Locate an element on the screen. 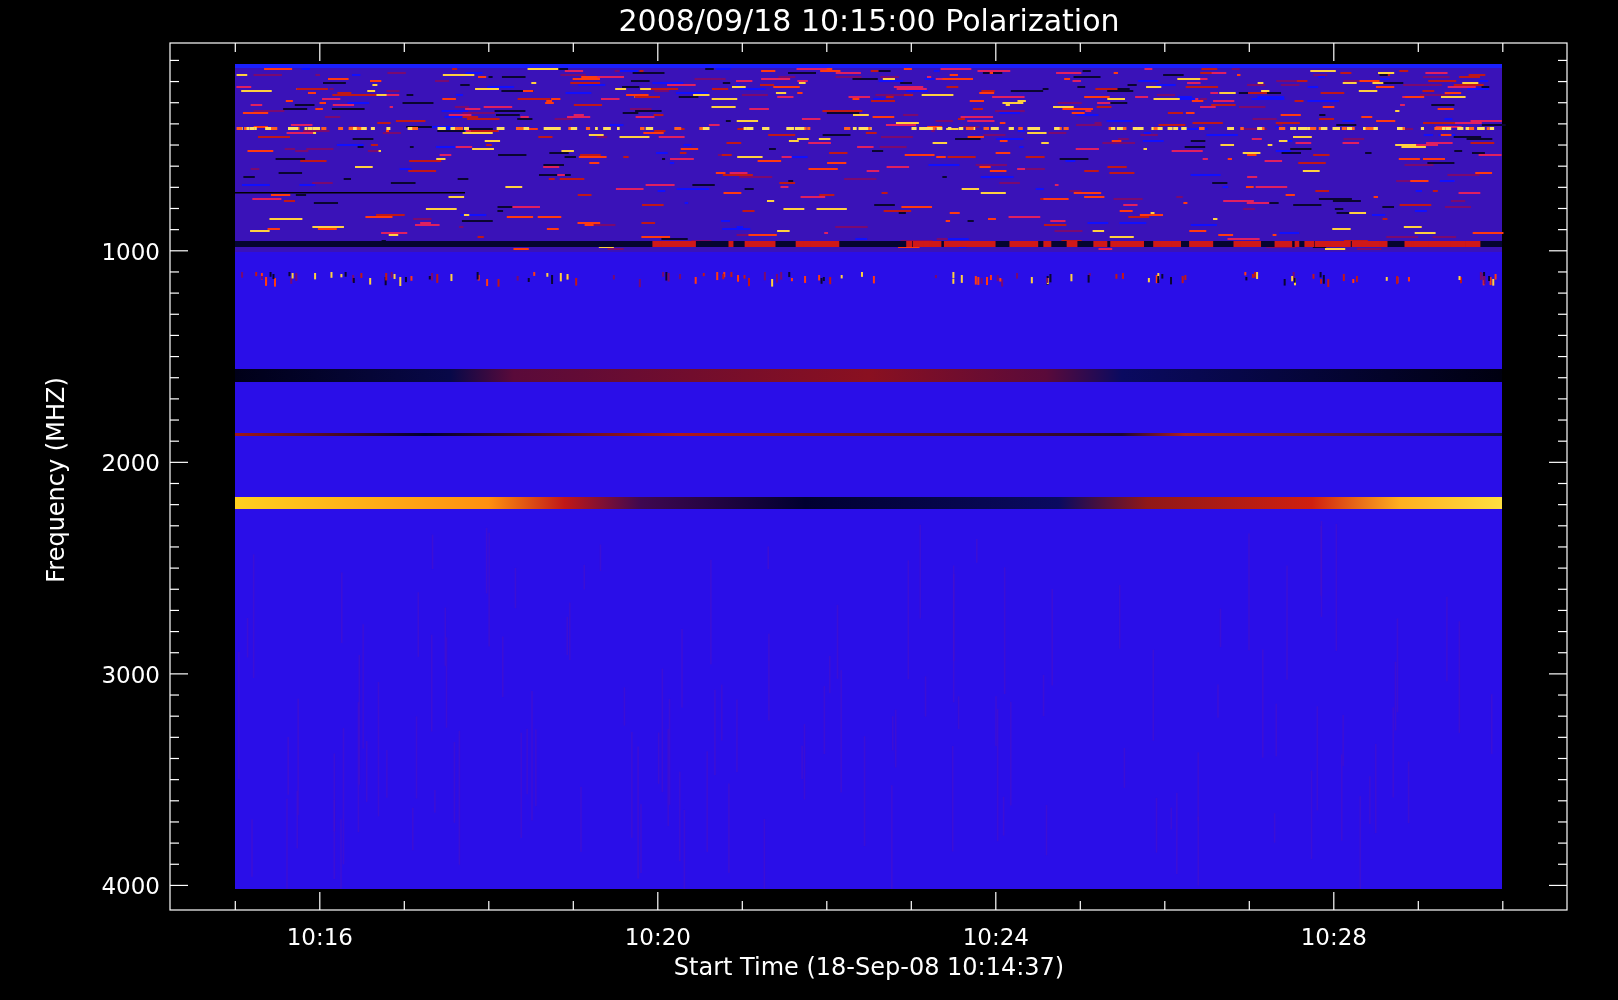 This screenshot has width=1618, height=1000. x-tick-label: 10:20 is located at coordinates (657, 937).